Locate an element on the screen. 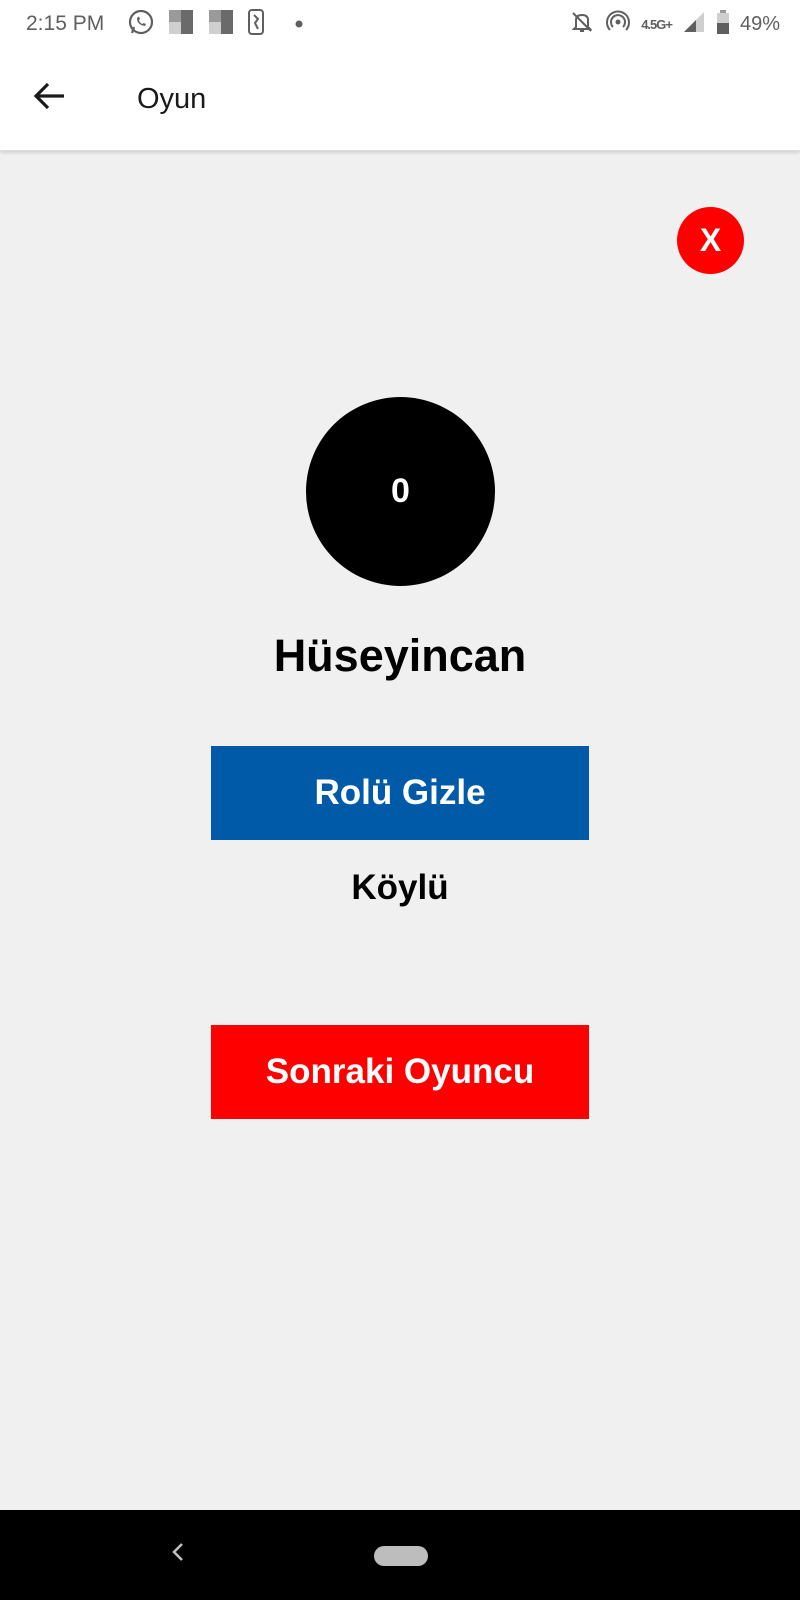 This screenshot has width=800, height=1600. nav-back-icon is located at coordinates (178, 1554).